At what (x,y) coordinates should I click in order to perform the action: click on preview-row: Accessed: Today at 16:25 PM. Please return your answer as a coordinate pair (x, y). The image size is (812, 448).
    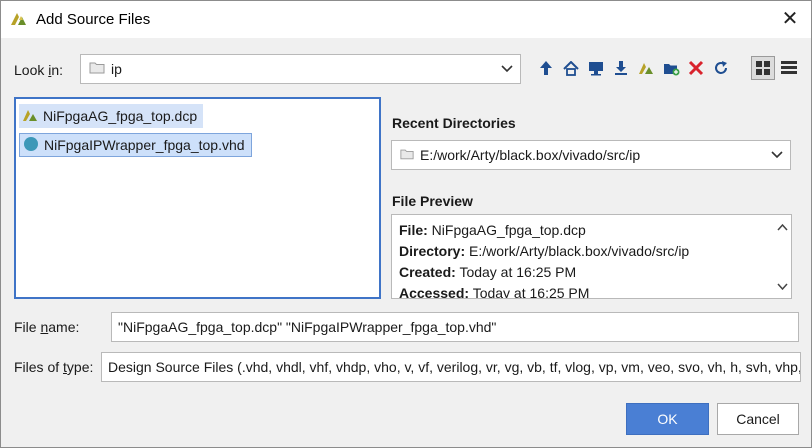
    Looking at the image, I should click on (494, 292).